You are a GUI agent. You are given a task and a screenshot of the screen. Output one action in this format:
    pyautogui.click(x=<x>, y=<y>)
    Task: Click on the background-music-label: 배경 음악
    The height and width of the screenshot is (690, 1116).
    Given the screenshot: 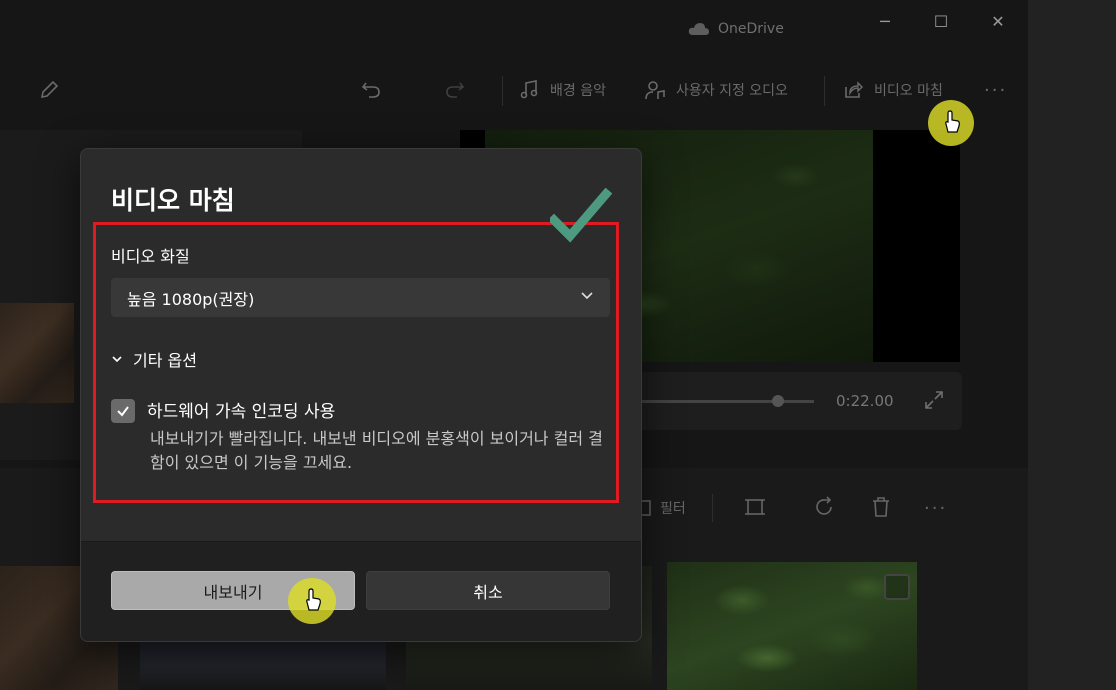 What is the action you would take?
    pyautogui.click(x=578, y=91)
    